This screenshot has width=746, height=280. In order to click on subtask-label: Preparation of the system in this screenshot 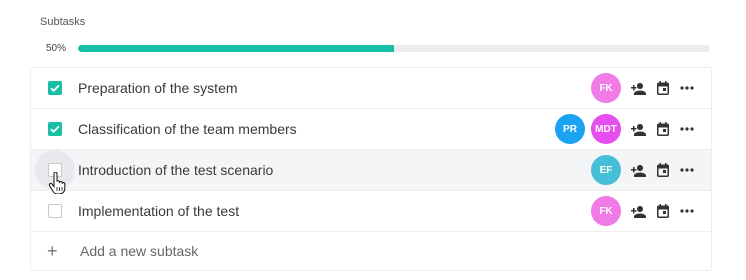, I will do `click(158, 88)`.